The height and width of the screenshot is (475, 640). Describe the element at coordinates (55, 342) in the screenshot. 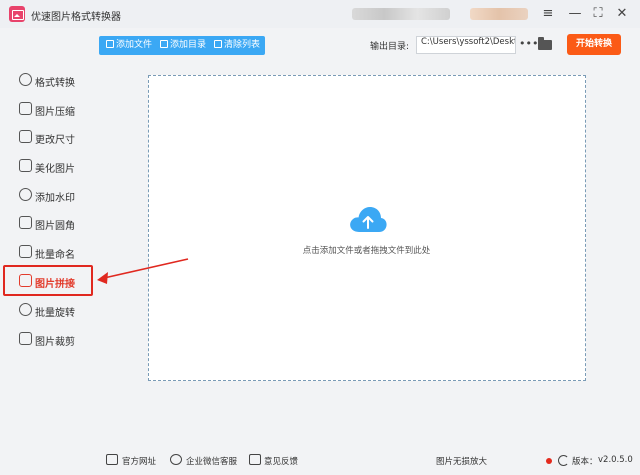

I see `sidebar-item-label: 图片裁剪` at that location.